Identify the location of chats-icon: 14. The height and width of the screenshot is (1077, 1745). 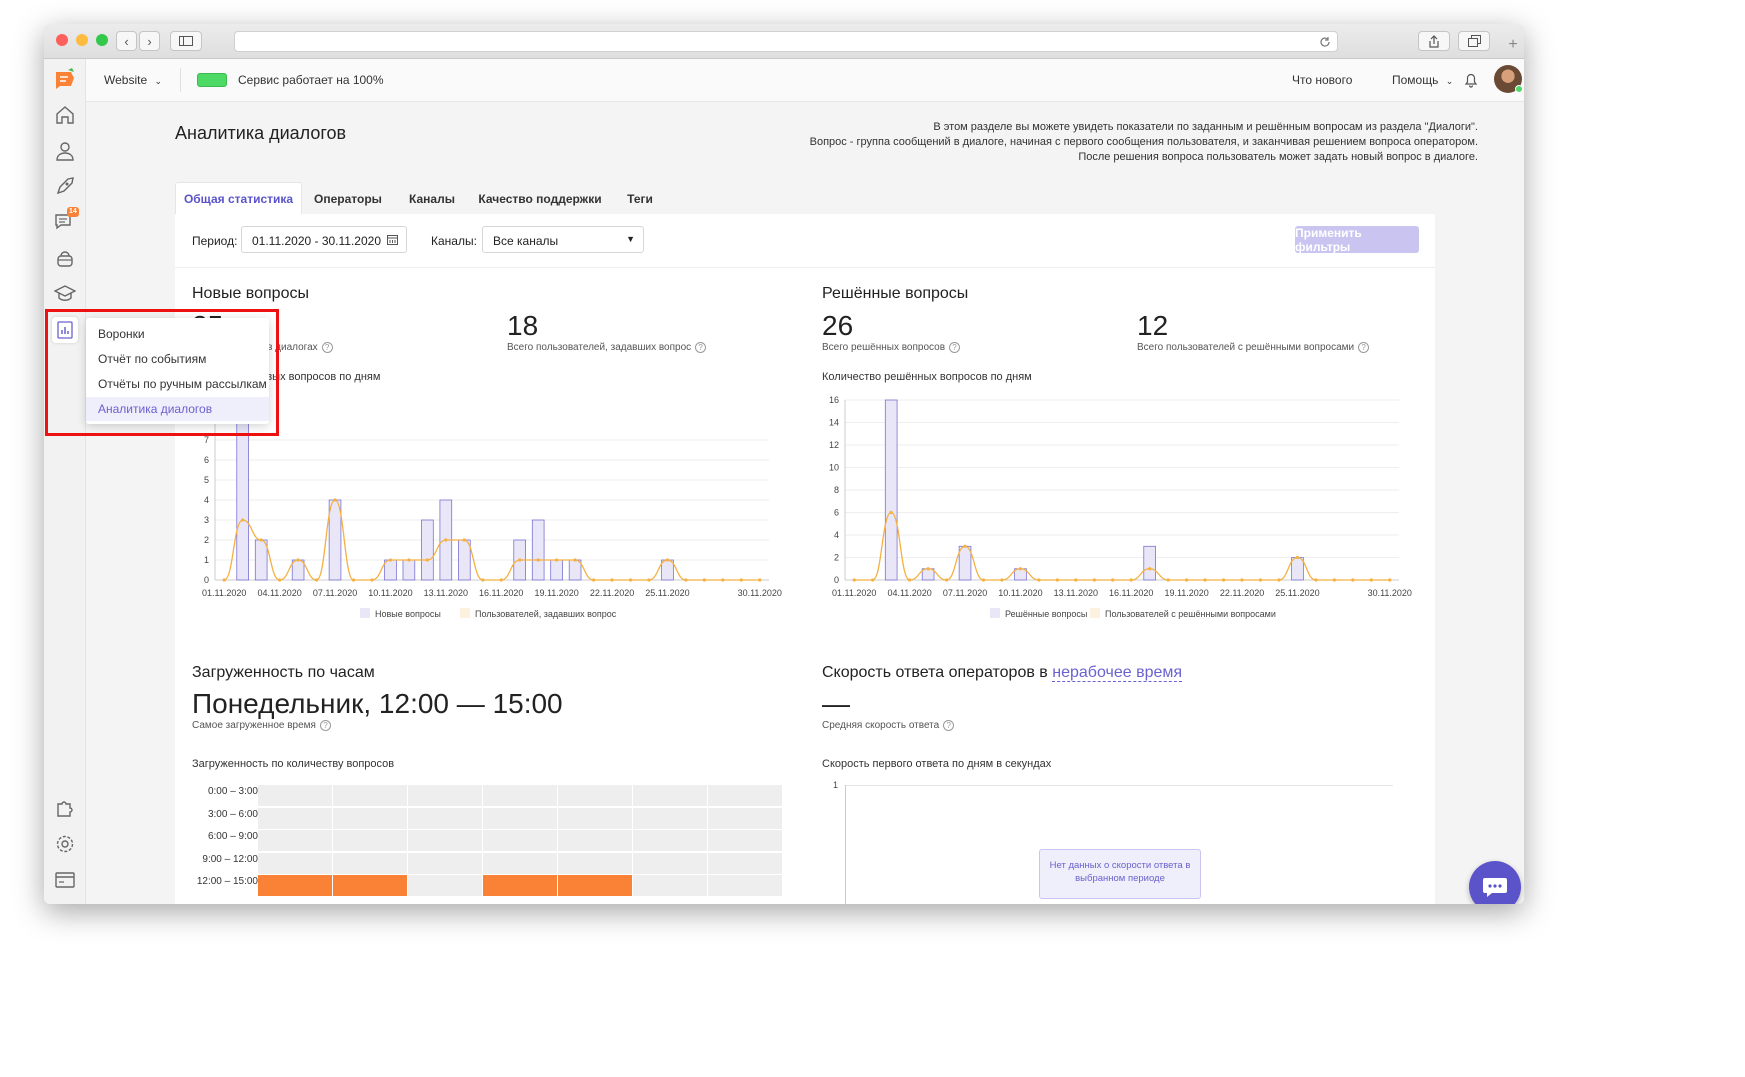
(66, 220).